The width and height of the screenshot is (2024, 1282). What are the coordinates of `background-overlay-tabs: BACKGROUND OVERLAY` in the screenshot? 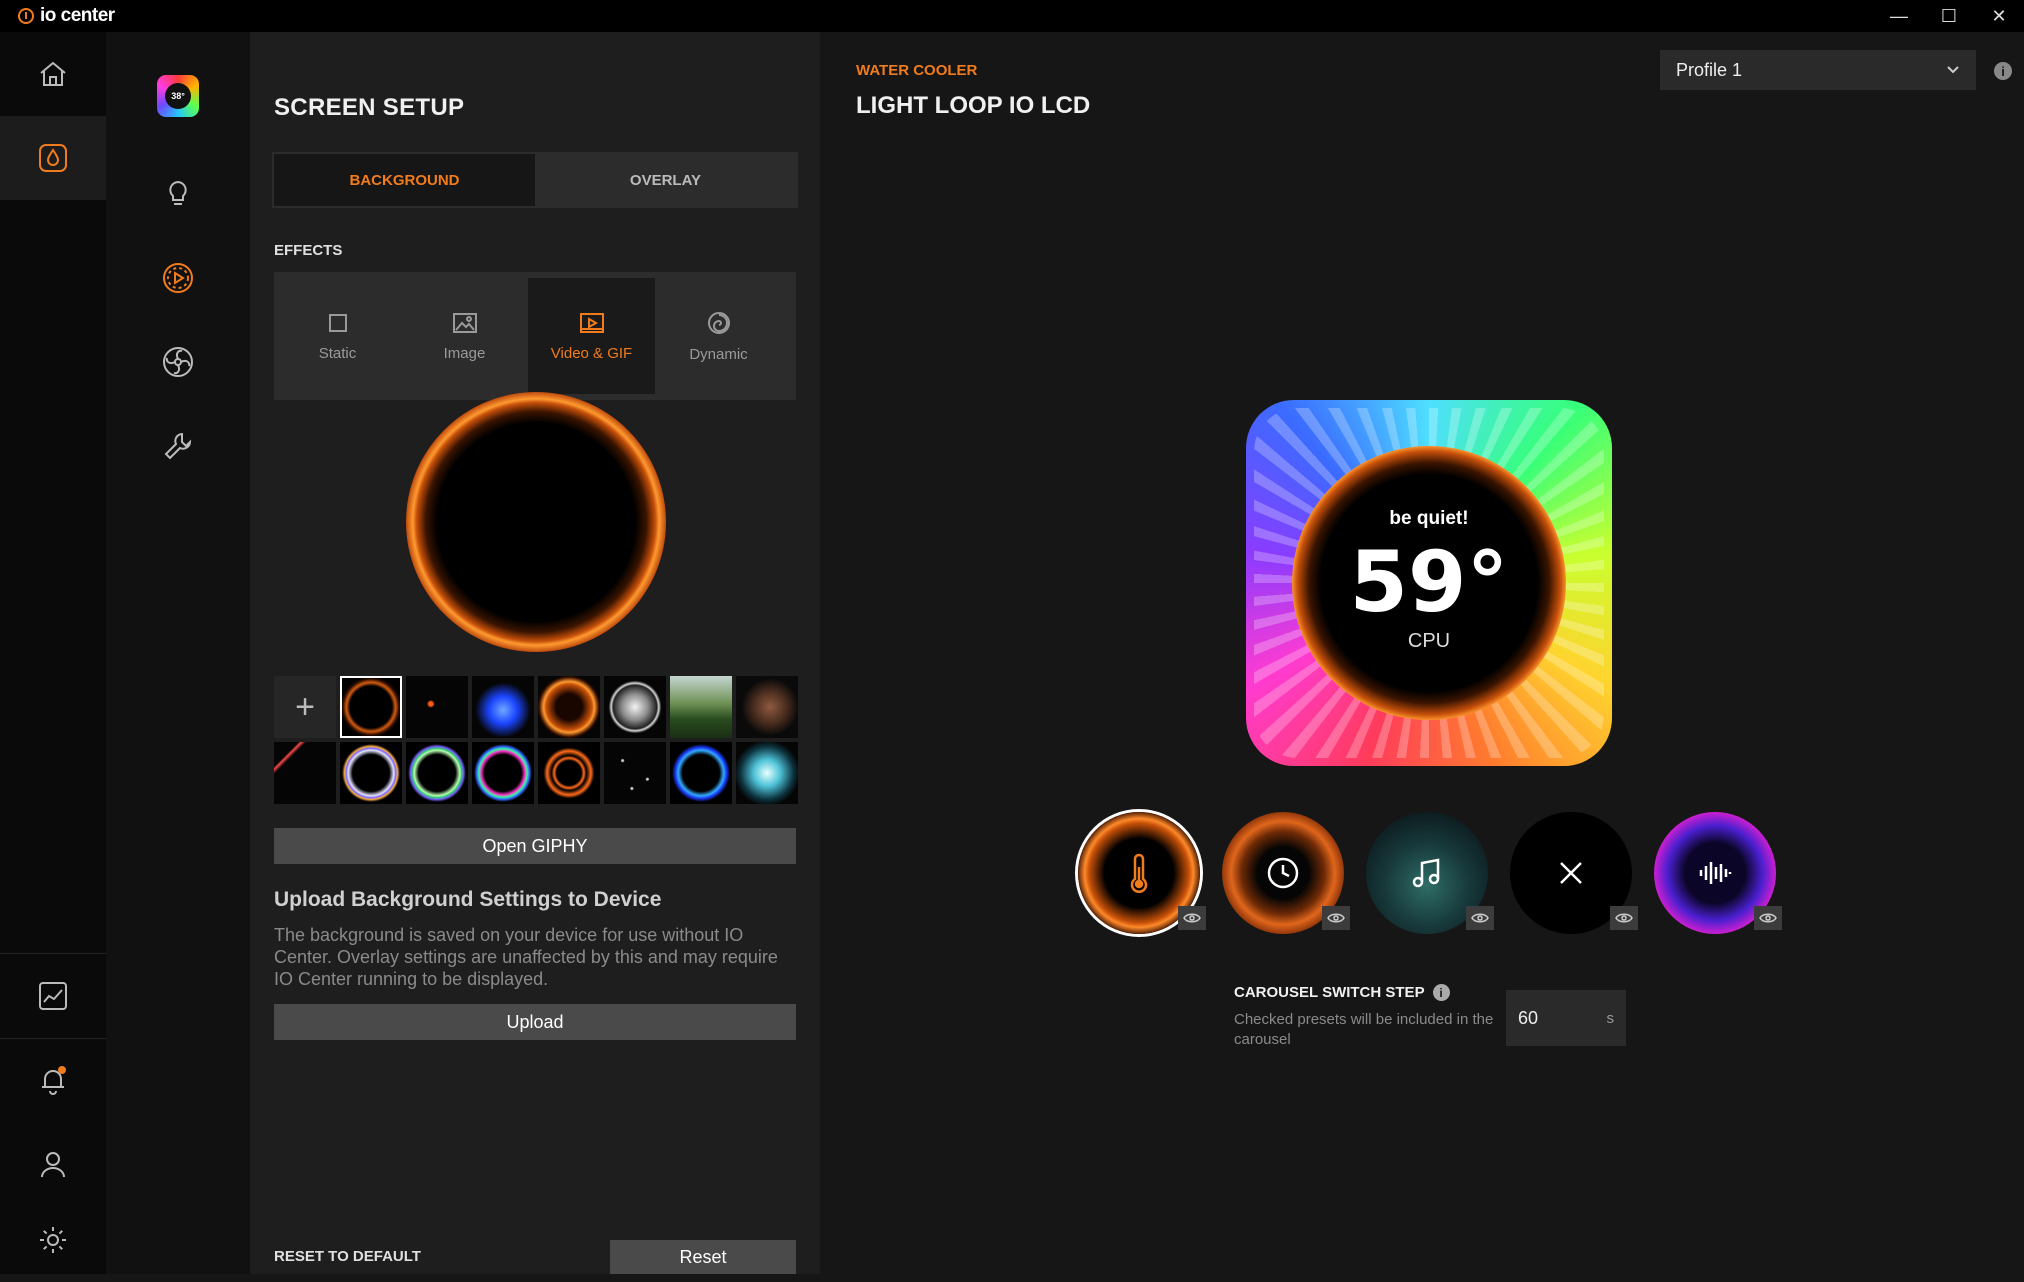 It's located at (535, 180).